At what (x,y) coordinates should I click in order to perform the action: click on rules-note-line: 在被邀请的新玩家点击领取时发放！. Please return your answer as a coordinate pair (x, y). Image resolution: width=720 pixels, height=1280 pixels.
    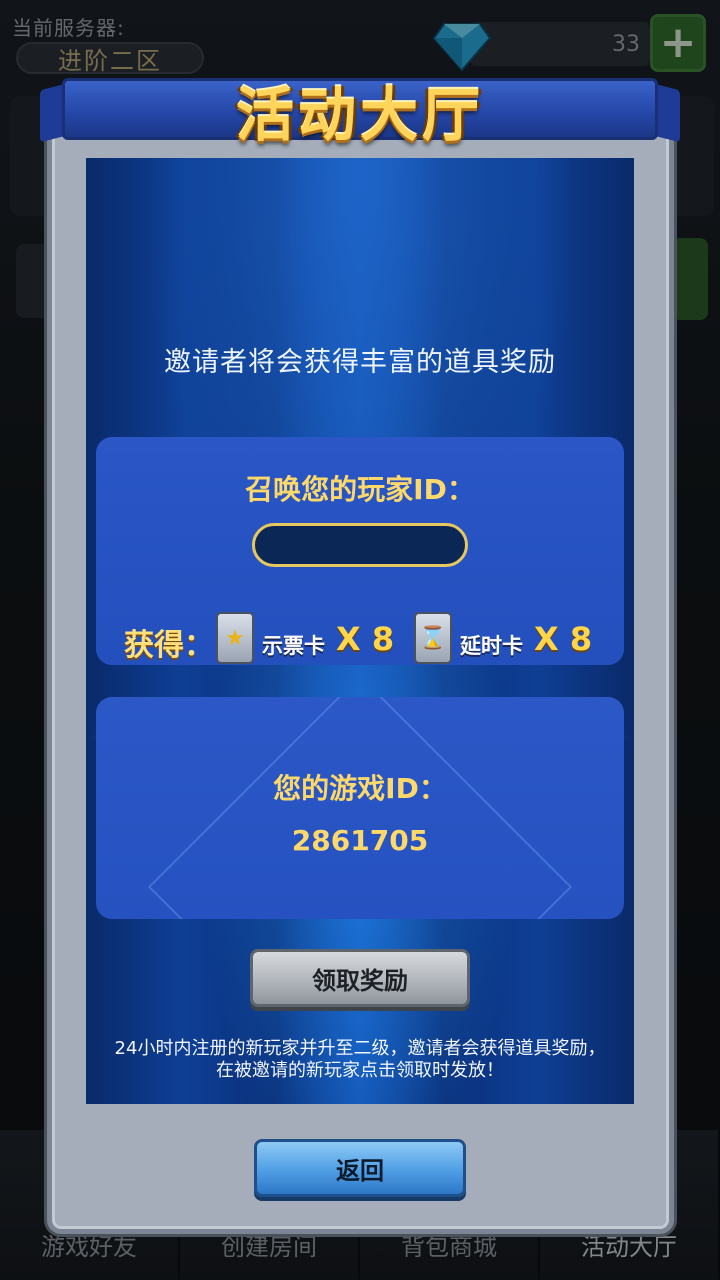
    Looking at the image, I should click on (360, 1070).